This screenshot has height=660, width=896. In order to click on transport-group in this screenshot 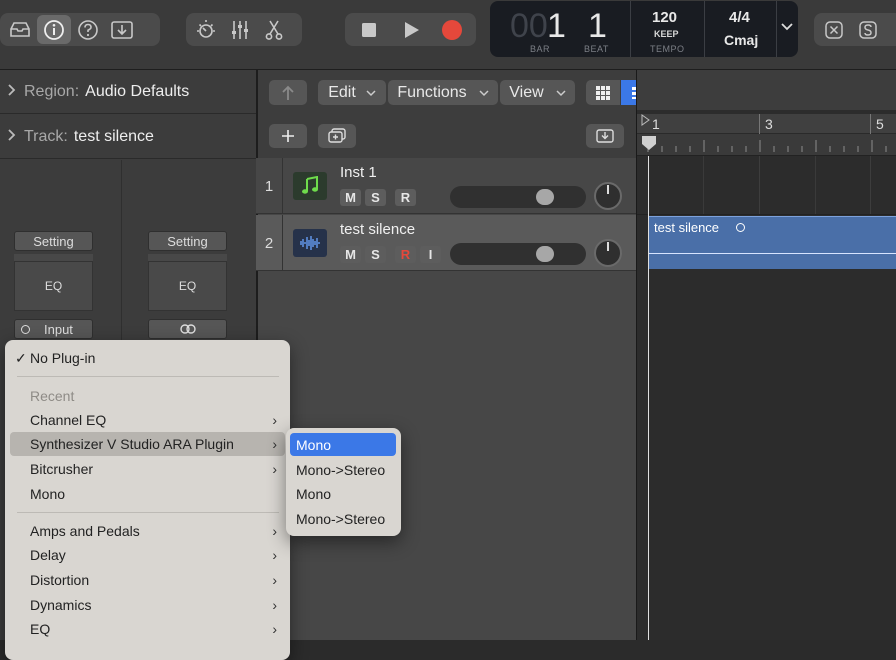, I will do `click(410, 29)`.